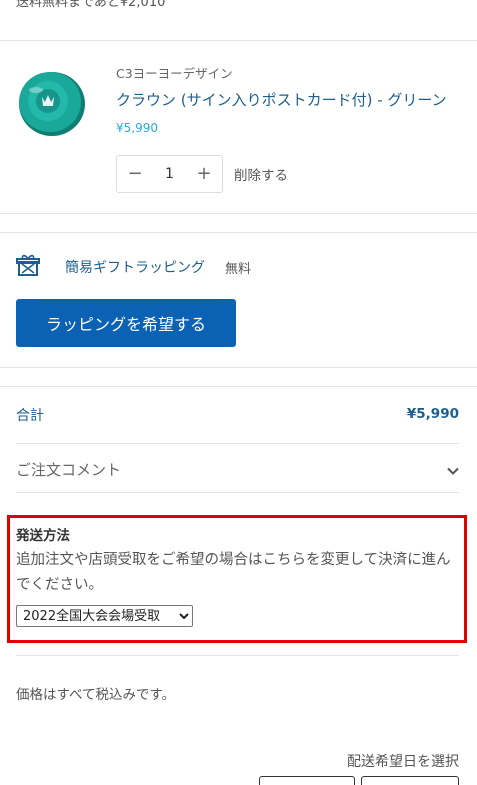 This screenshot has width=477, height=785. I want to click on product-title-link: クラウン (サイン入りポストカード付) - グリーン, so click(281, 99).